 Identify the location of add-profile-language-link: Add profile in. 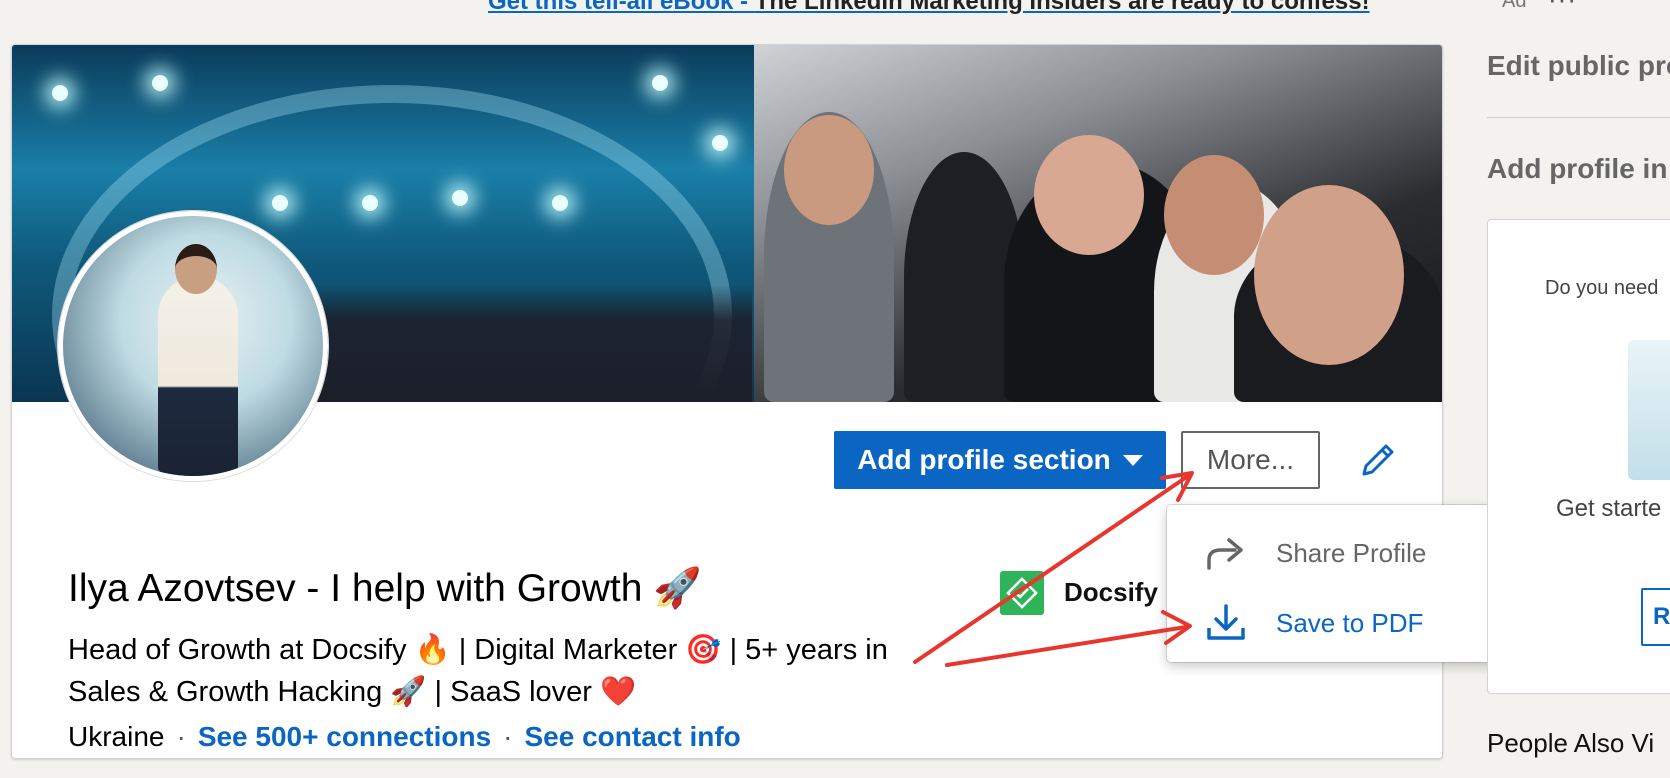
(1577, 169).